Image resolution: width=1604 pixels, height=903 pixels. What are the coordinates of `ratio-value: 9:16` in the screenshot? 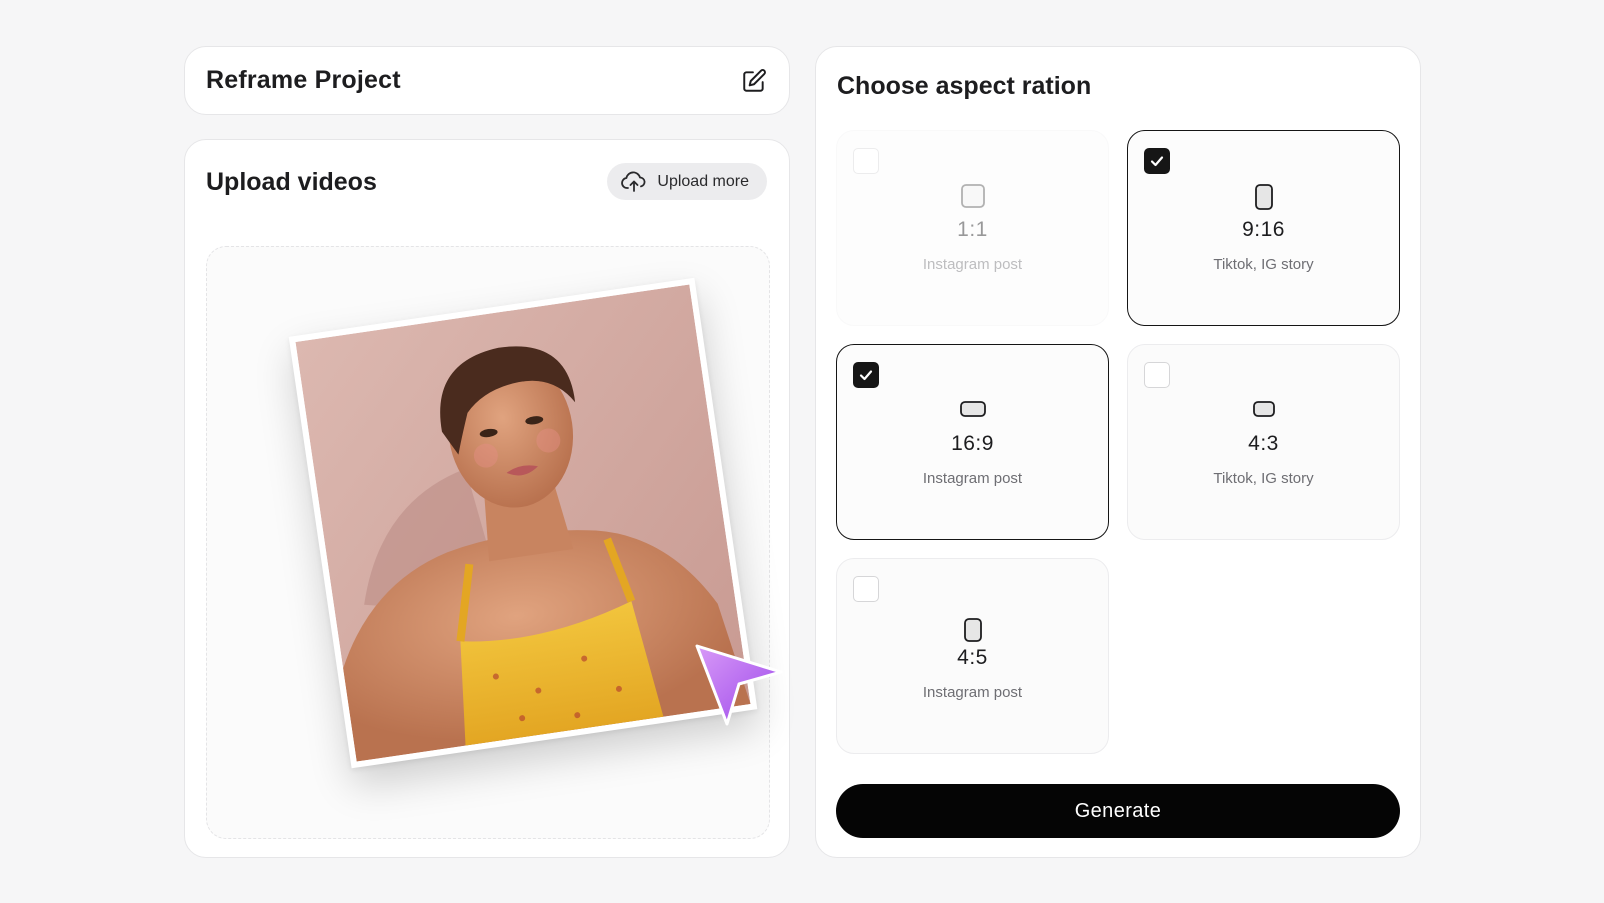 It's located at (1263, 229).